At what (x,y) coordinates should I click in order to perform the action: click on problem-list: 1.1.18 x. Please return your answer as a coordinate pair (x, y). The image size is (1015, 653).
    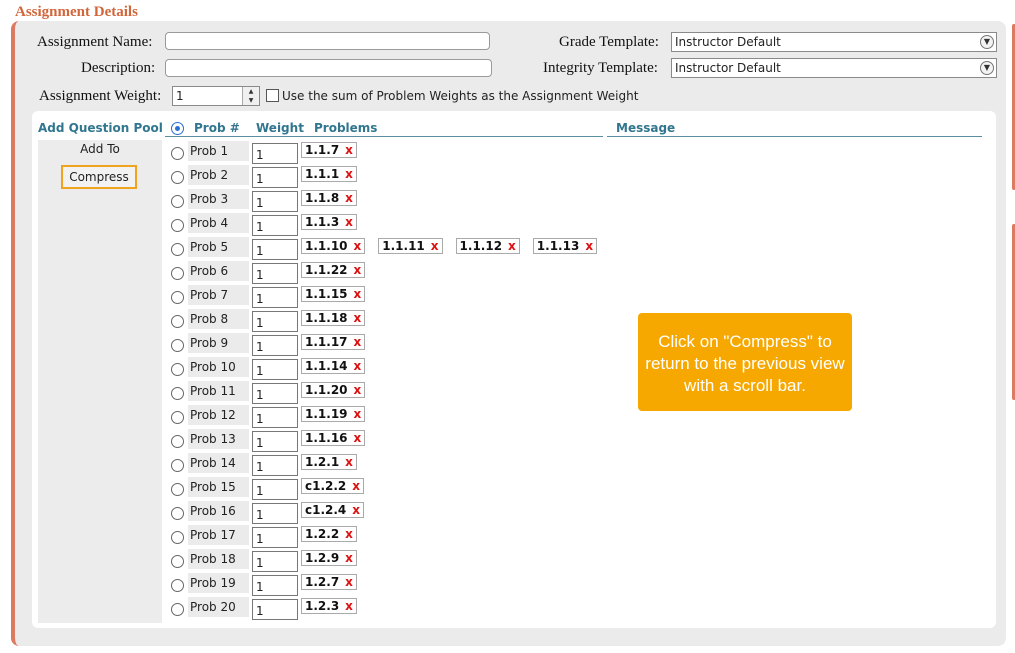
    Looking at the image, I should click on (339, 318).